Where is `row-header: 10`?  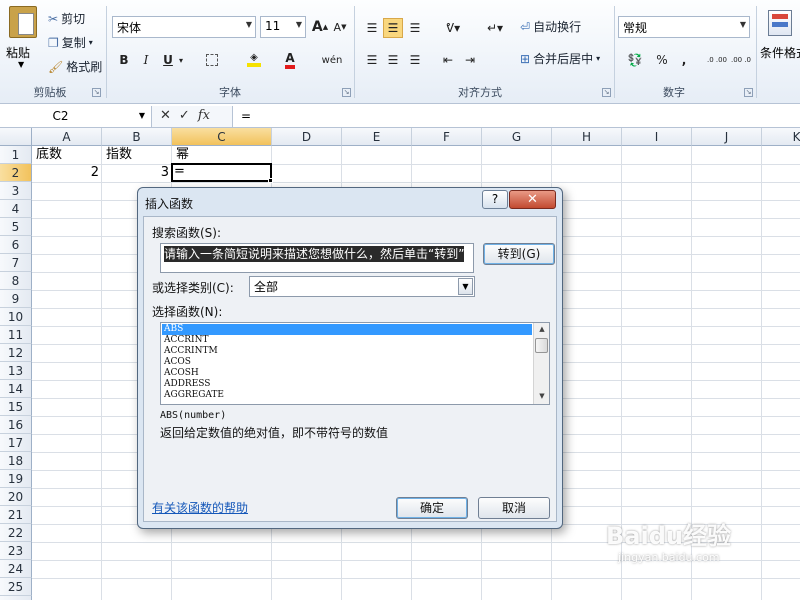 row-header: 10 is located at coordinates (16, 317).